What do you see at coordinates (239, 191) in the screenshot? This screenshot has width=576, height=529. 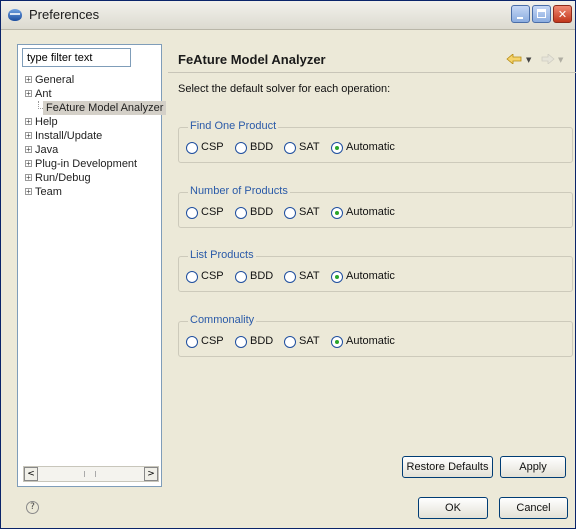 I see `group-label: Number of Products` at bounding box center [239, 191].